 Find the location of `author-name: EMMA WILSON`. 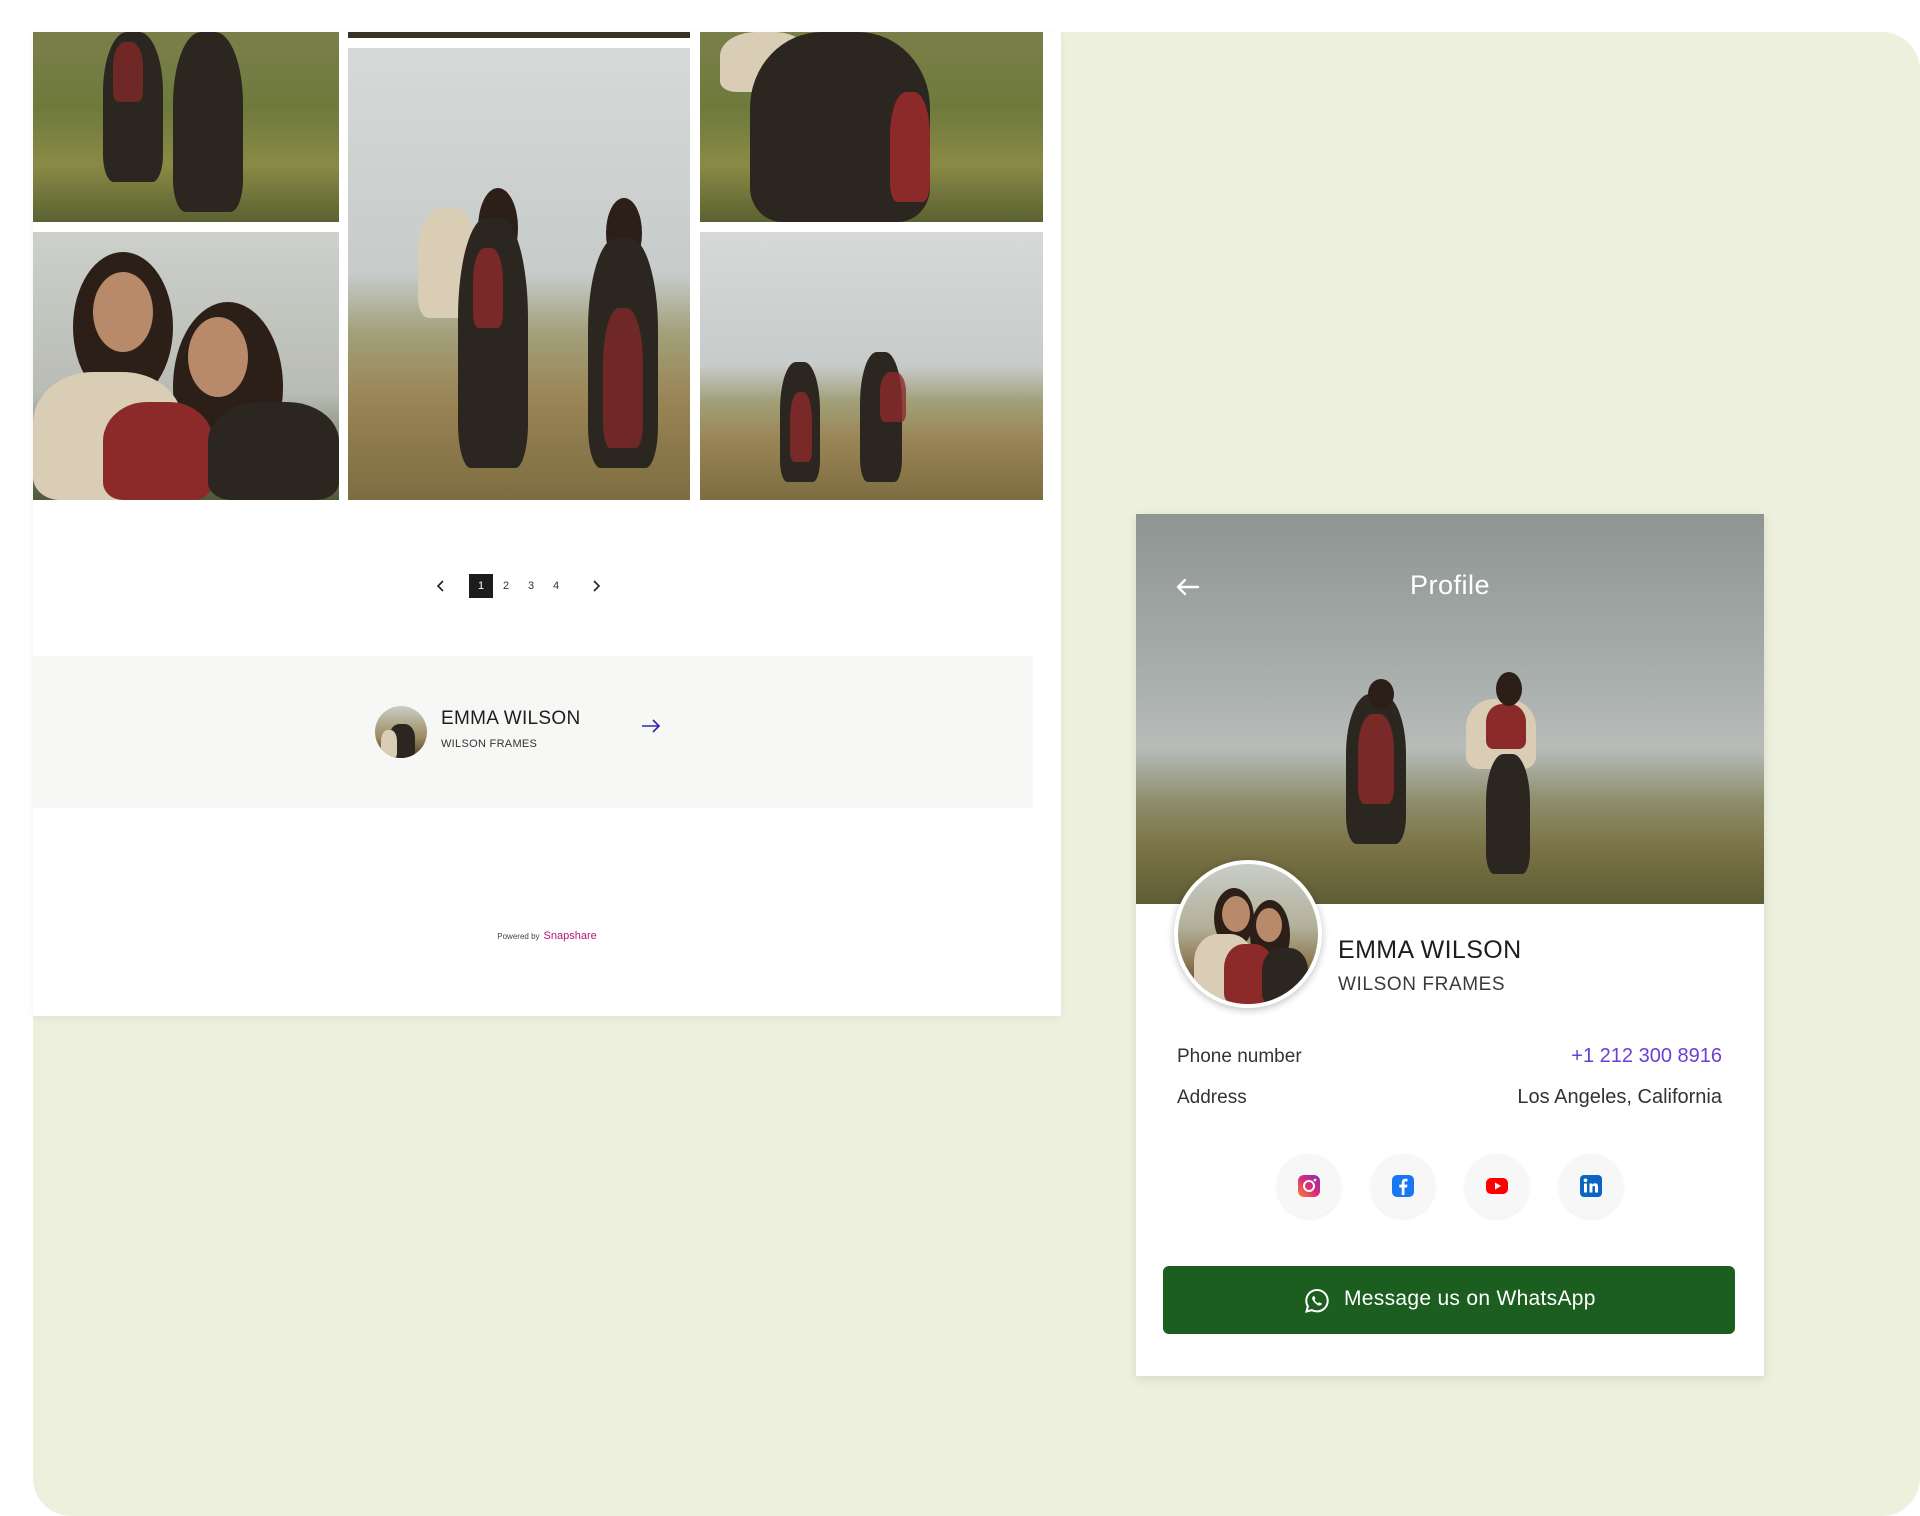

author-name: EMMA WILSON is located at coordinates (511, 718).